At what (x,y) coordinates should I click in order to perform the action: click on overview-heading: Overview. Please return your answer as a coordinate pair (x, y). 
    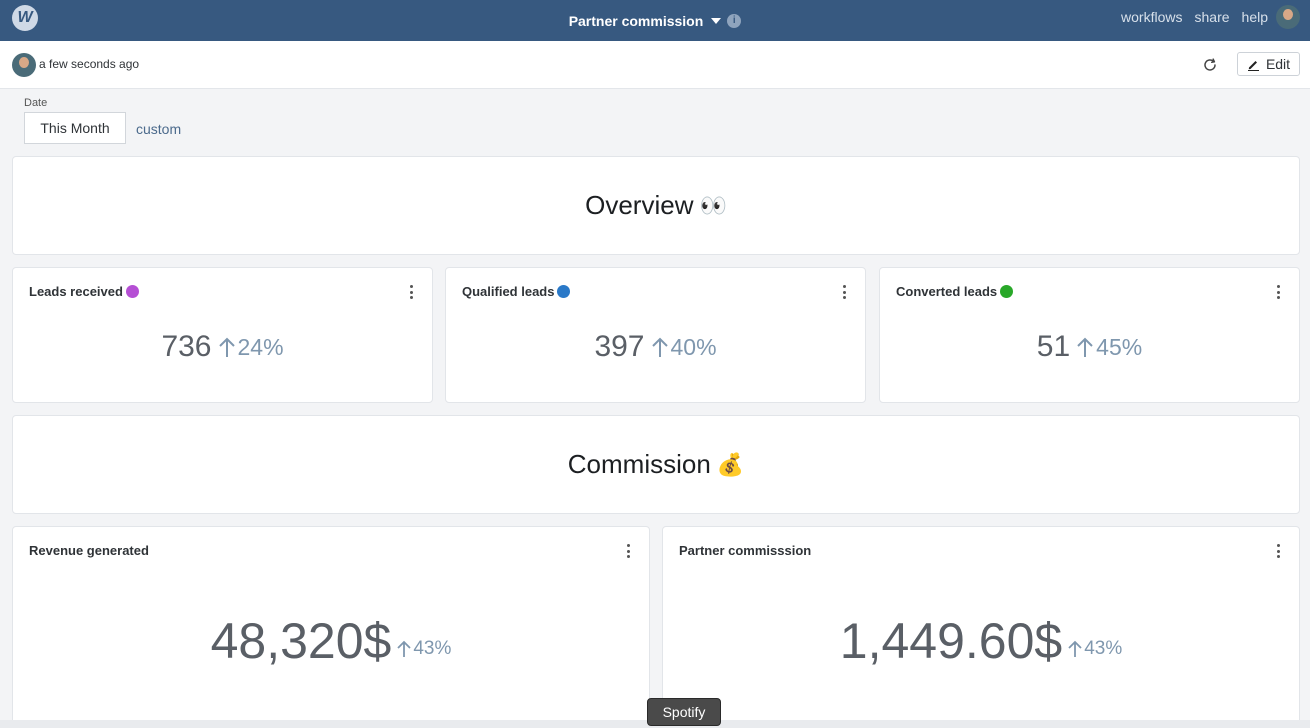
    Looking at the image, I should click on (639, 205).